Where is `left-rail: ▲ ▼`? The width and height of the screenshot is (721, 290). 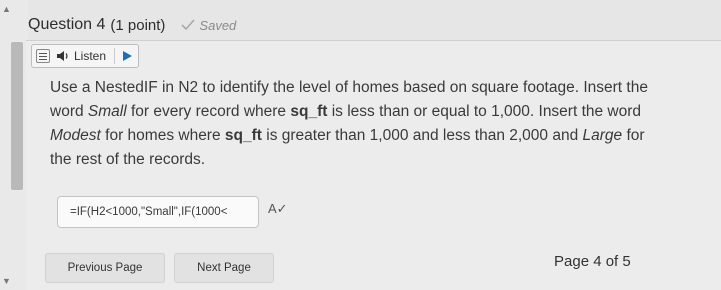
left-rail: ▲ ▼ is located at coordinates (14, 145).